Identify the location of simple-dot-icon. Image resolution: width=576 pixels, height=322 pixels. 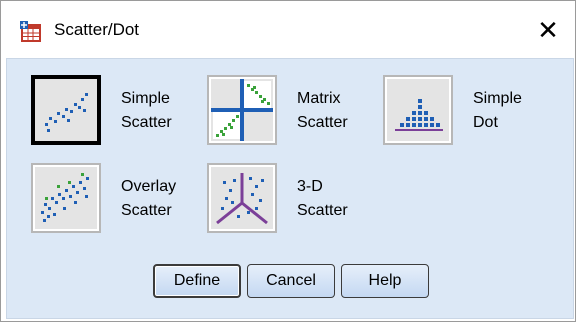
(418, 110).